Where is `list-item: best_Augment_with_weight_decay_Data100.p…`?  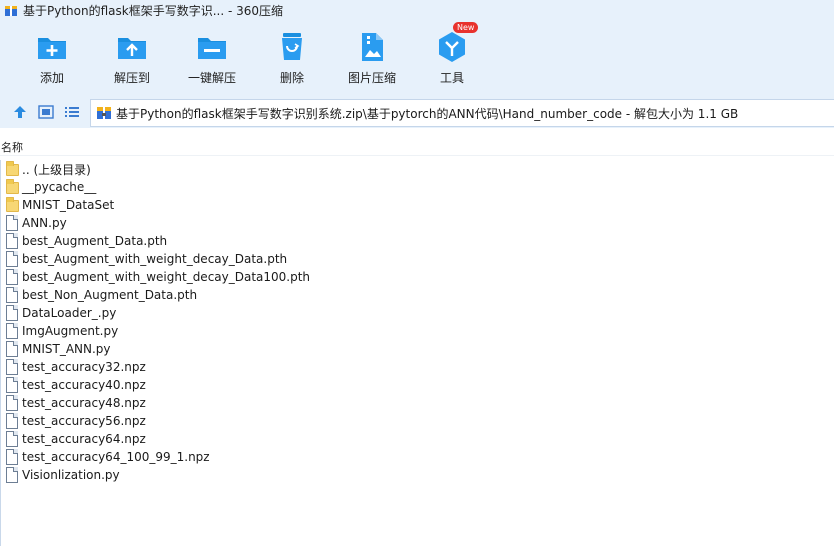
list-item: best_Augment_with_weight_decay_Data100.p… is located at coordinates (157, 277).